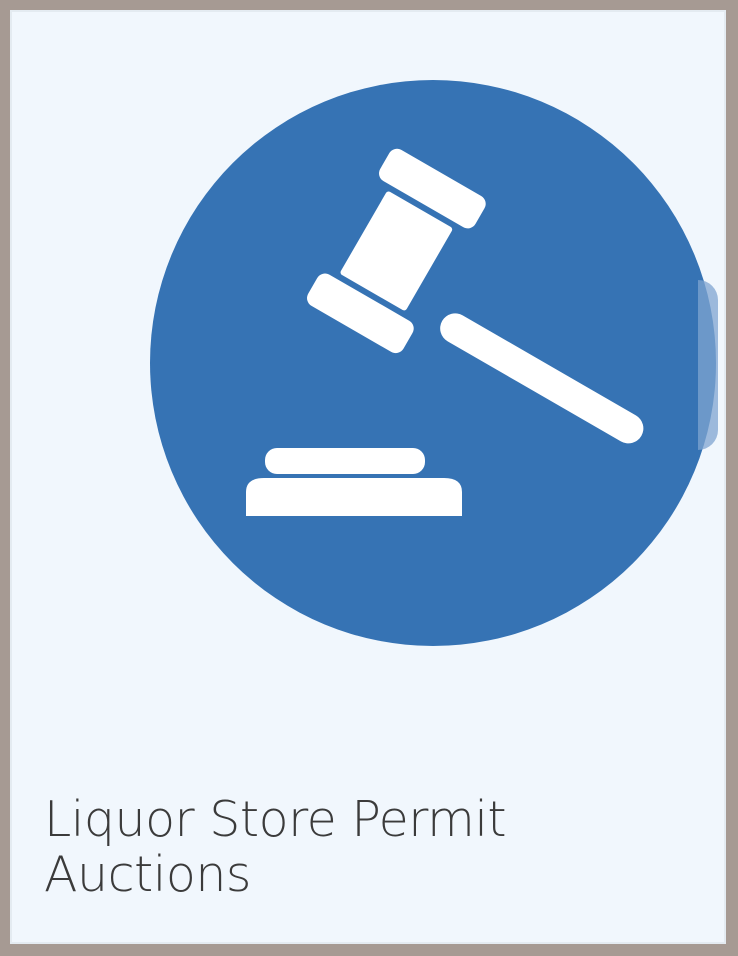  I want to click on tile-title-line-2: Auctions, so click(147, 874).